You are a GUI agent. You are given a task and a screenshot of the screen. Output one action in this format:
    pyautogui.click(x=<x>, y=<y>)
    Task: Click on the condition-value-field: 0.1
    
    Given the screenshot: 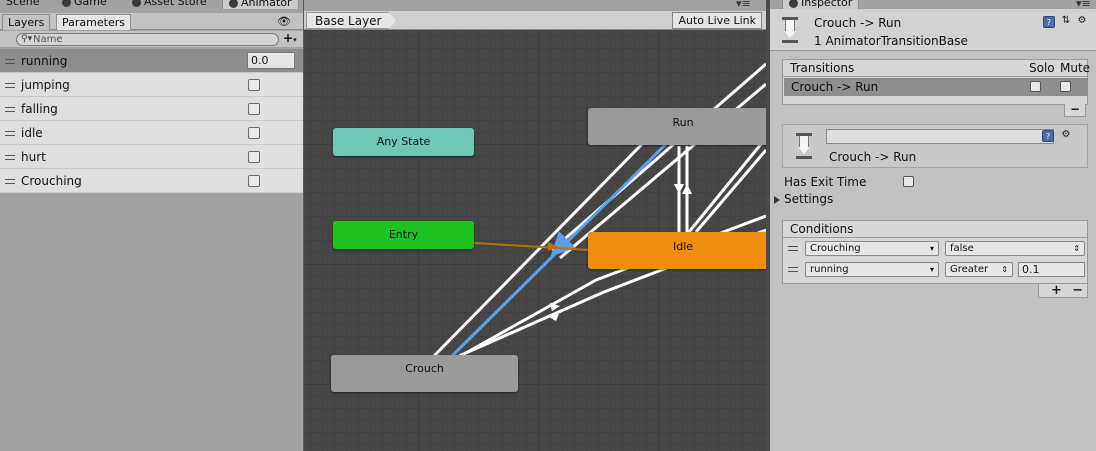 What is the action you would take?
    pyautogui.click(x=1051, y=269)
    